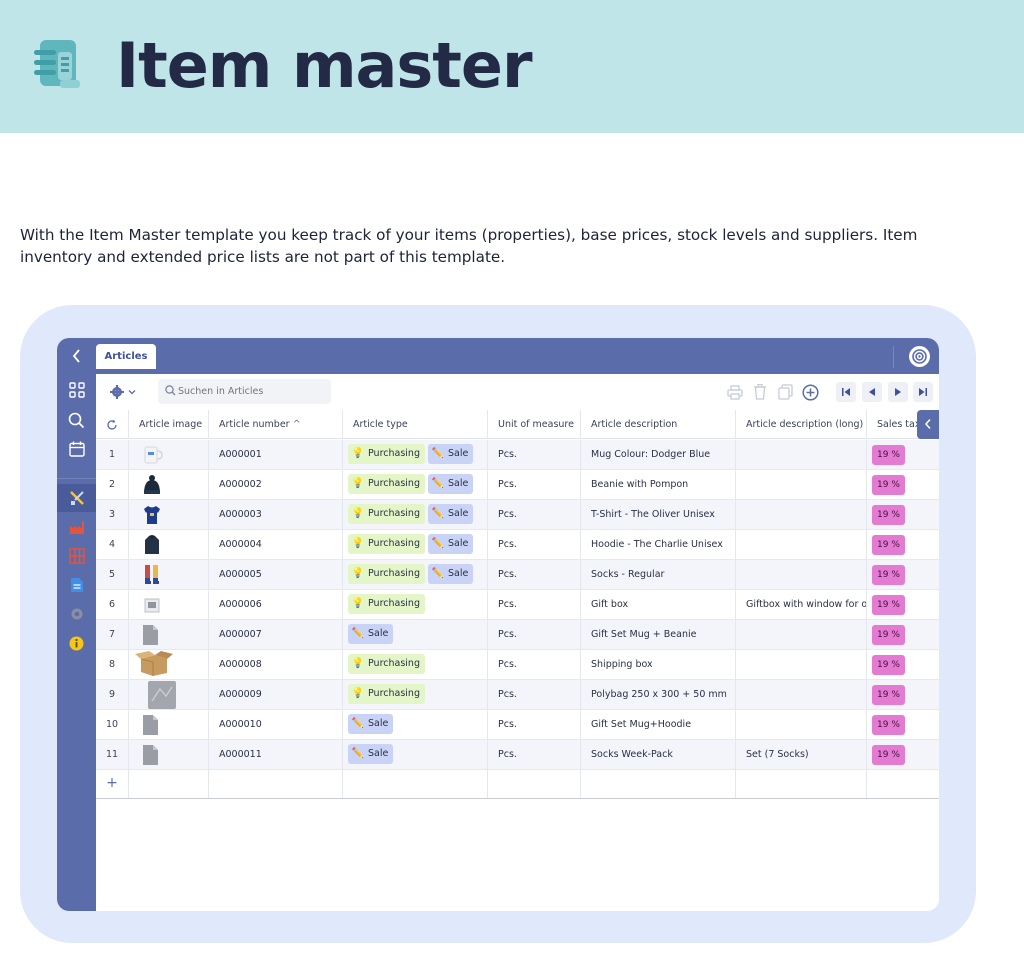 This screenshot has width=1024, height=964. What do you see at coordinates (76, 614) in the screenshot?
I see `sidebar-item-settings` at bounding box center [76, 614].